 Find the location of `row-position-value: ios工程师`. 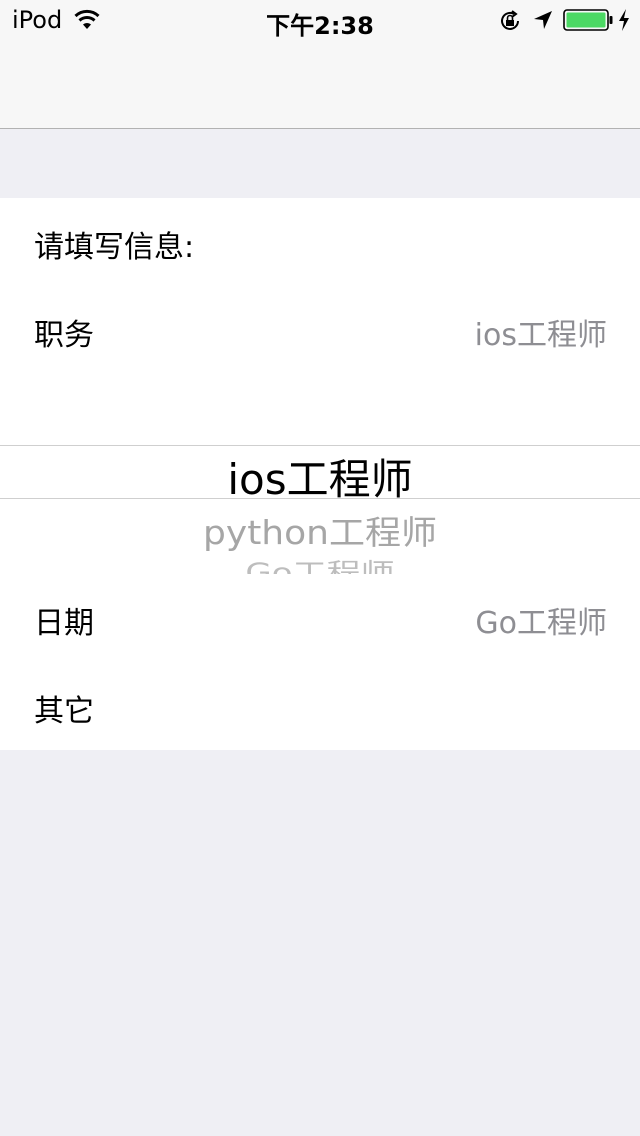

row-position-value: ios工程师 is located at coordinates (540, 335).